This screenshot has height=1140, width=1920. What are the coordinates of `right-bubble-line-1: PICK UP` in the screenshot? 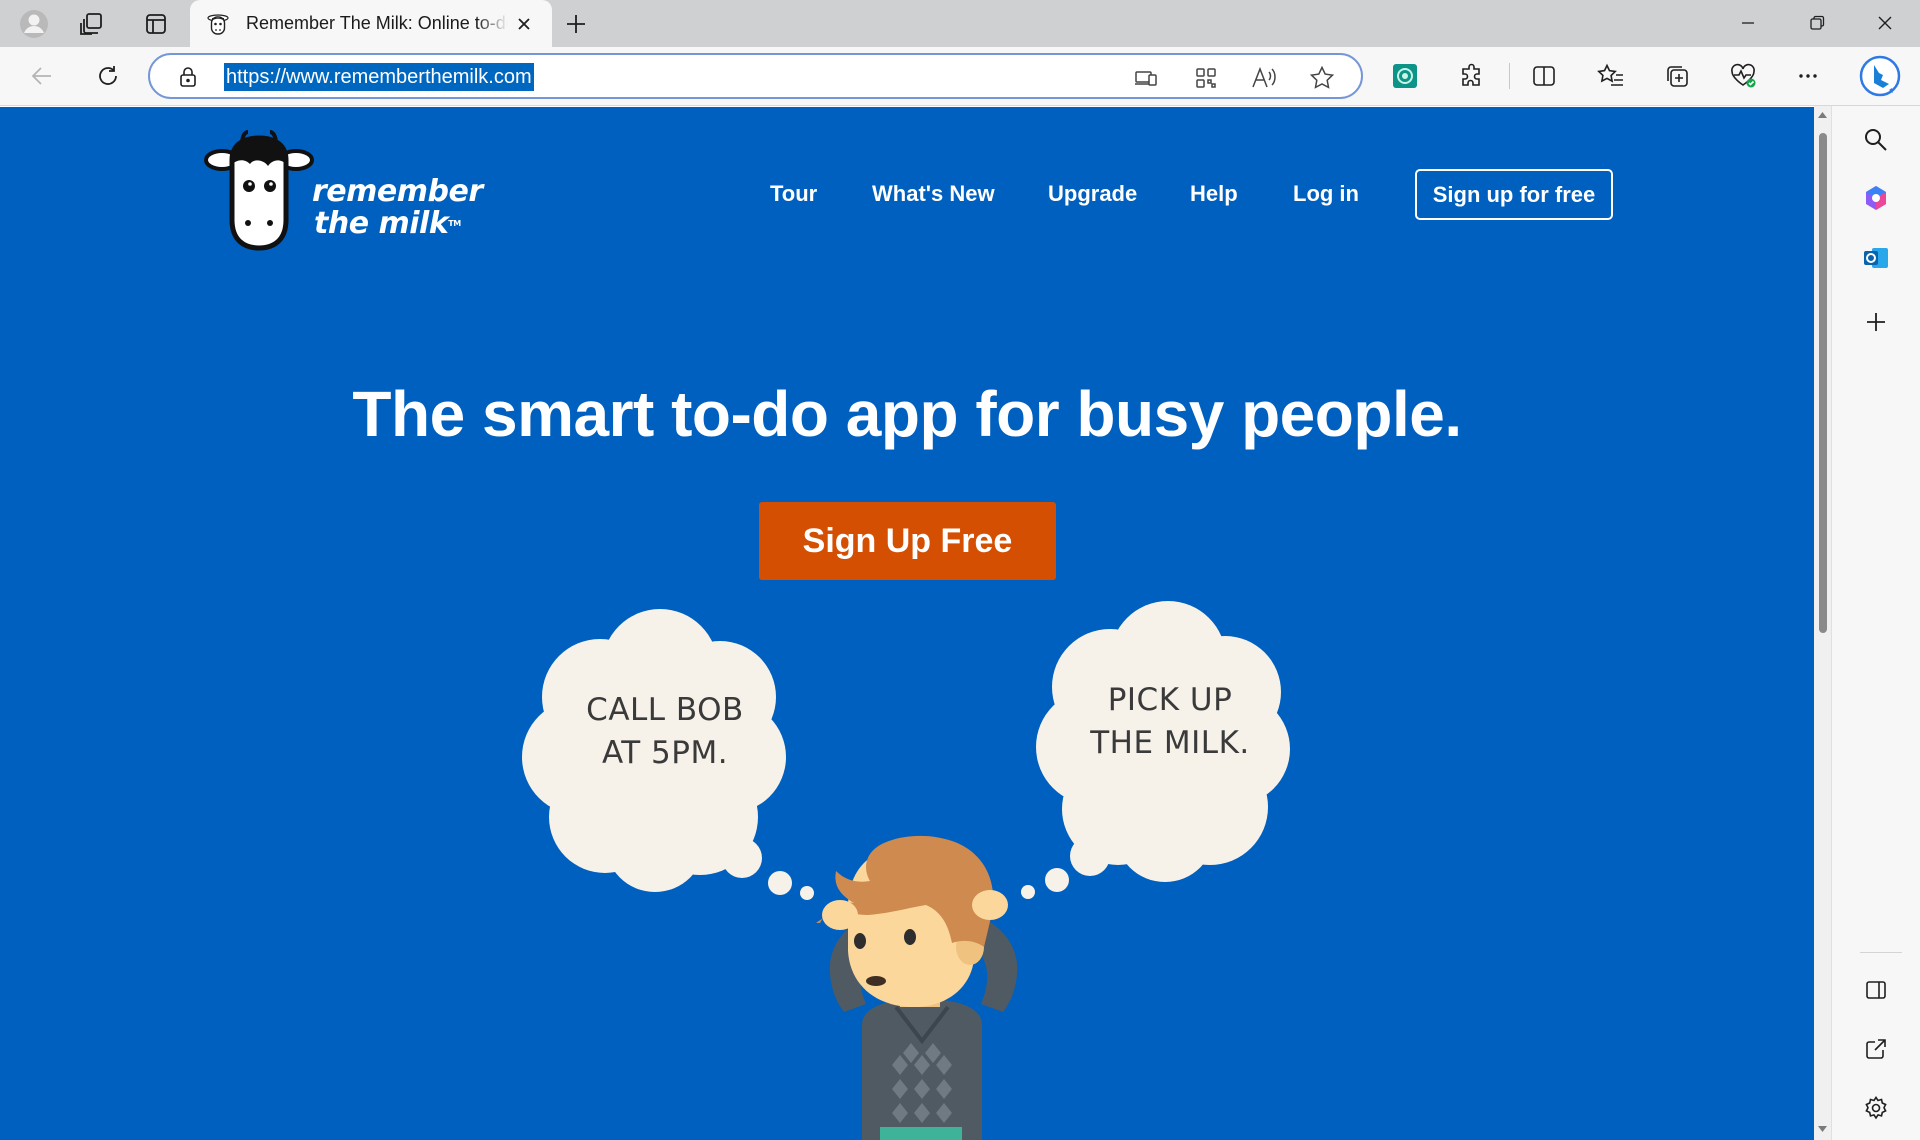 It's located at (1170, 700).